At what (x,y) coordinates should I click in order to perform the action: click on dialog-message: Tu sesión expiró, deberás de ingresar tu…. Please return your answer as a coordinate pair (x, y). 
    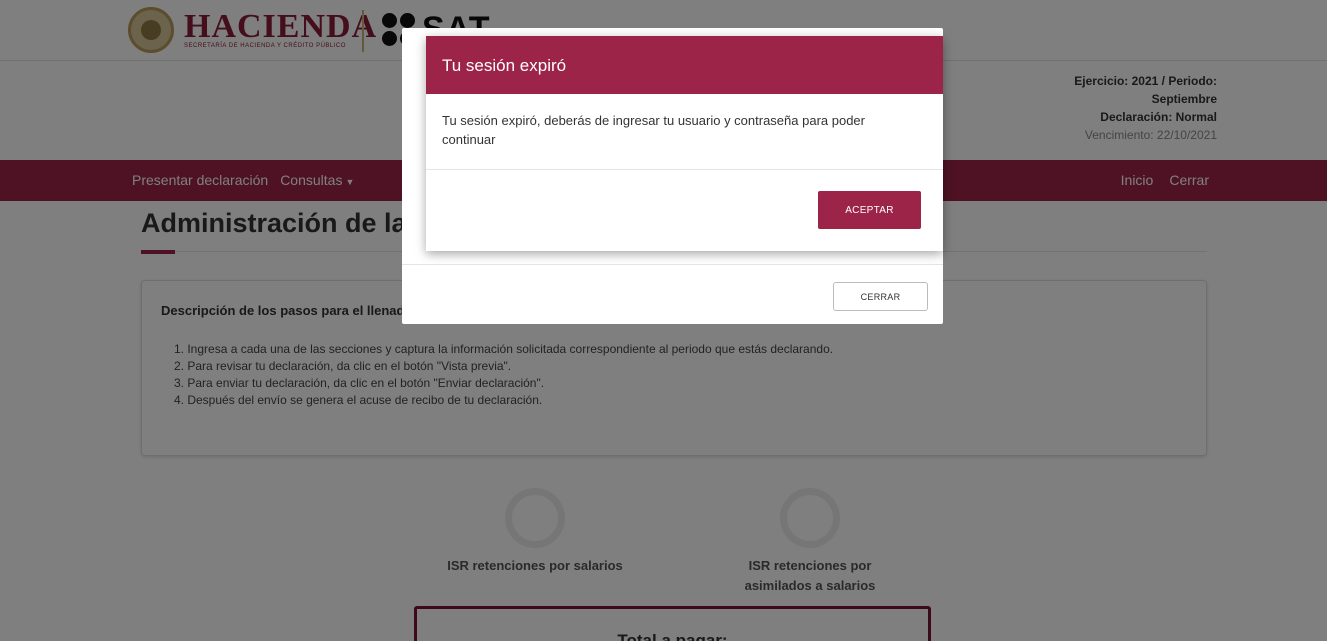
    Looking at the image, I should click on (653, 130).